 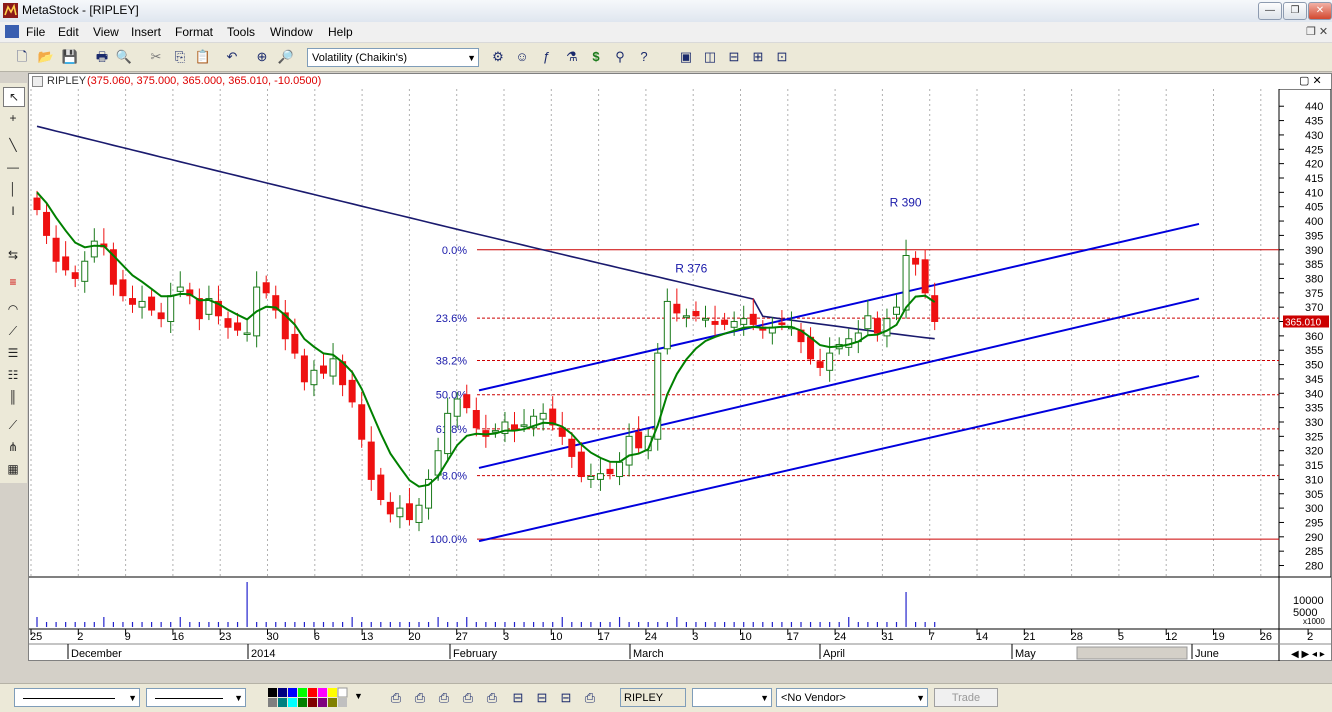 What do you see at coordinates (46, 57) in the screenshot?
I see `open-icon: 📂` at bounding box center [46, 57].